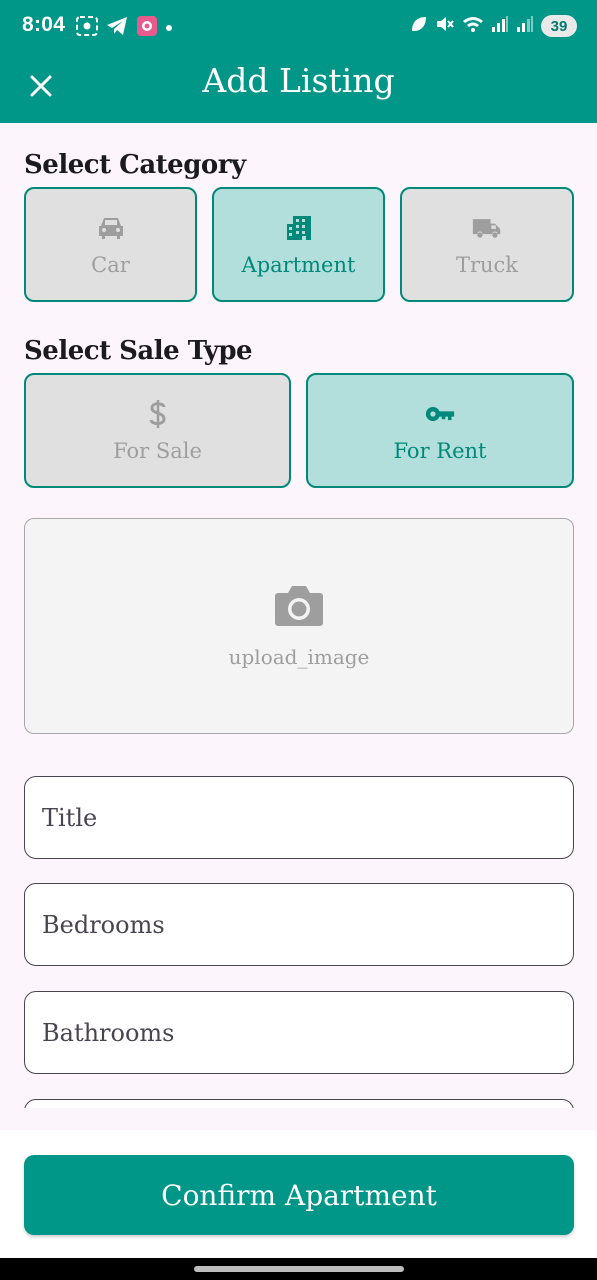 The height and width of the screenshot is (1280, 597). Describe the element at coordinates (147, 28) in the screenshot. I see `app-notification-icon` at that location.